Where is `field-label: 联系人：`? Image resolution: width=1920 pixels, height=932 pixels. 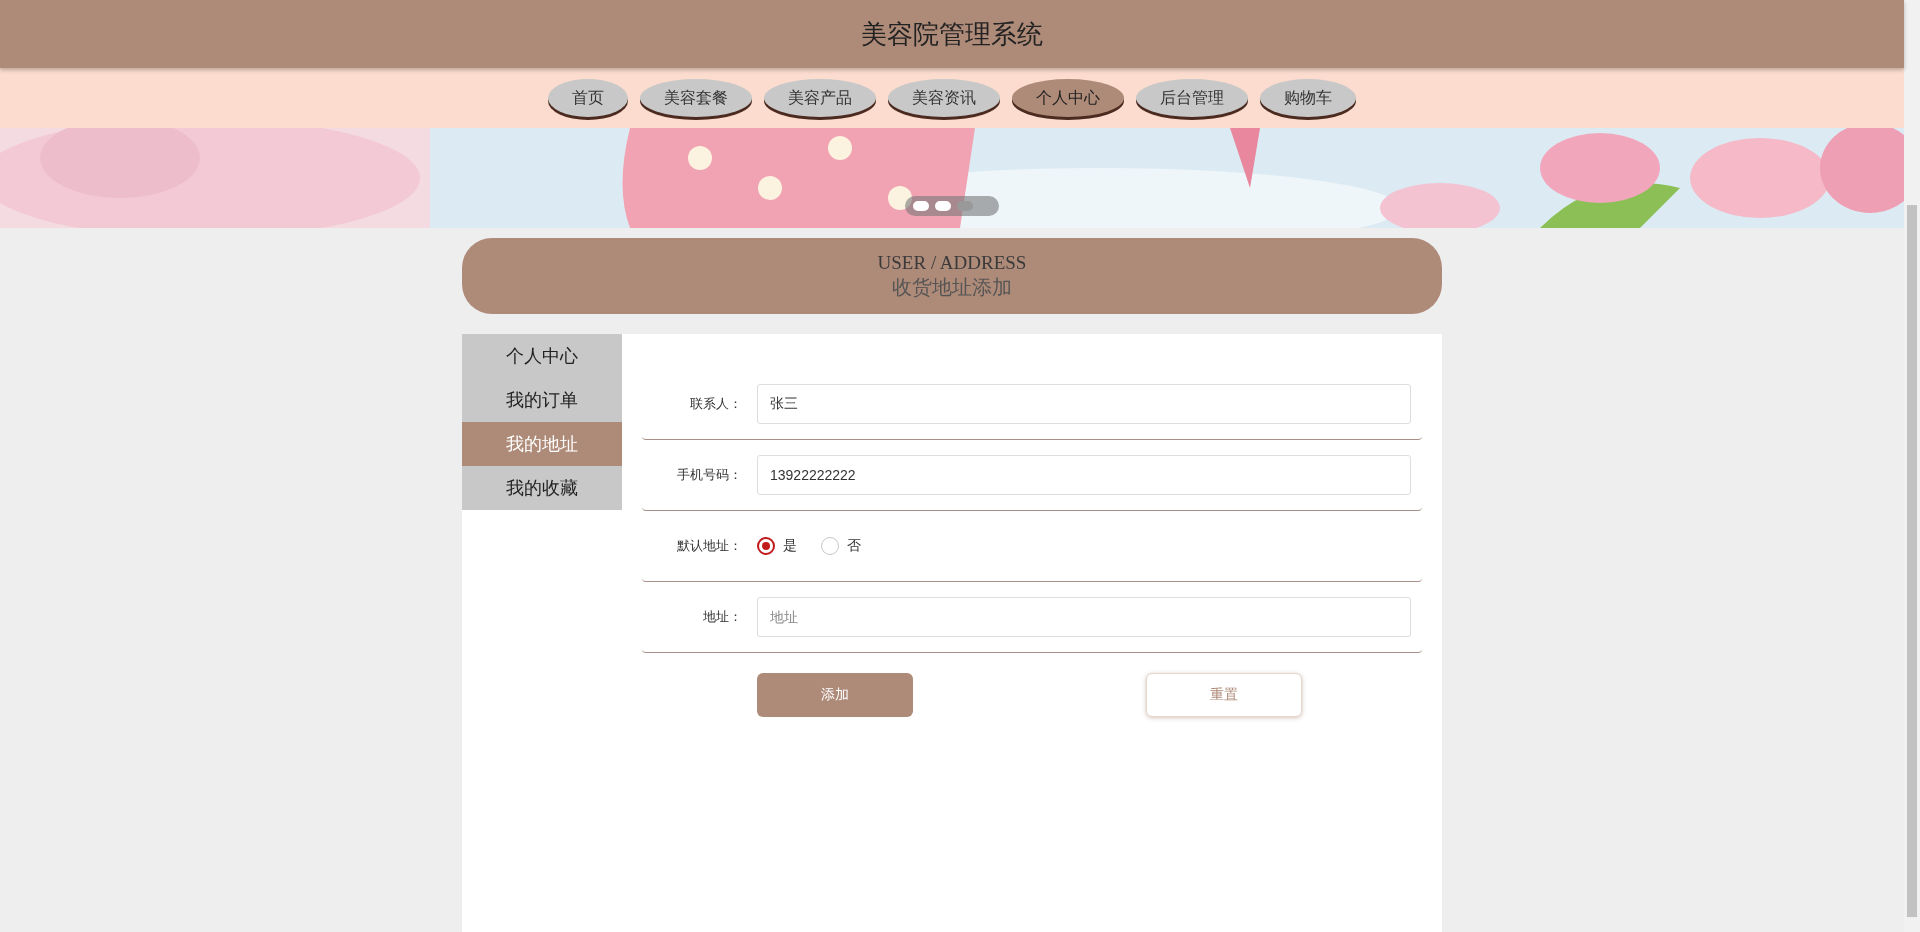
field-label: 联系人： is located at coordinates (716, 404).